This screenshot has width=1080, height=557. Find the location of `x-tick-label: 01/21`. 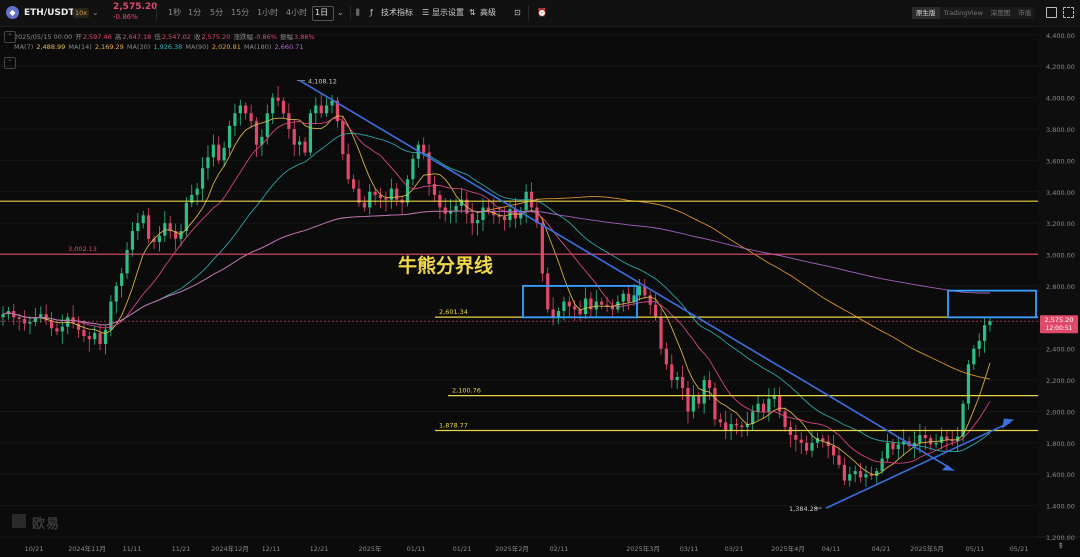

x-tick-label: 01/21 is located at coordinates (462, 549).